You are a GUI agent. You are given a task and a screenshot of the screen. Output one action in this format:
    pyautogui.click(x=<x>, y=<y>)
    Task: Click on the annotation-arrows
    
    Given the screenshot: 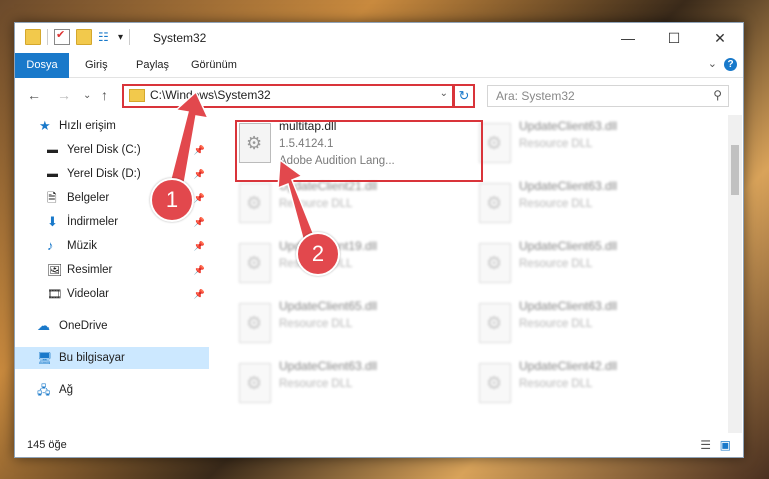 What is the action you would take?
    pyautogui.click(x=242, y=171)
    